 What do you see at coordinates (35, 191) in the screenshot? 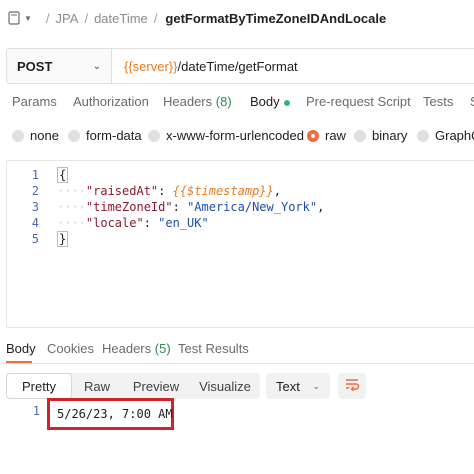
I see `line-number: 2` at bounding box center [35, 191].